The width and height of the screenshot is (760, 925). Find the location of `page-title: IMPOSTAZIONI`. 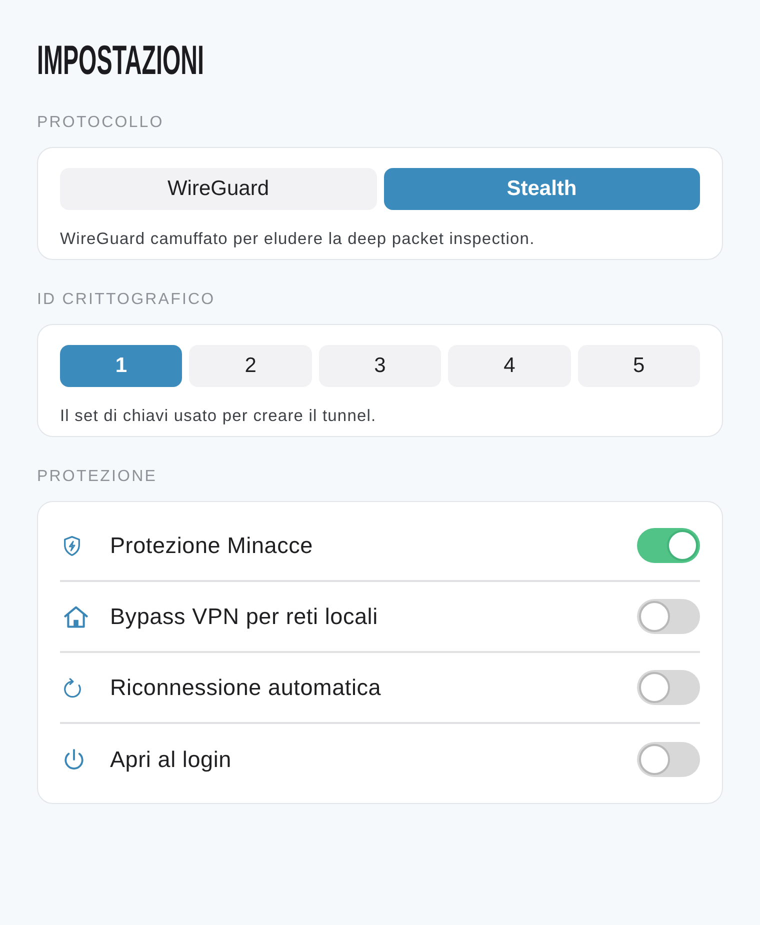

page-title: IMPOSTAZIONI is located at coordinates (120, 60).